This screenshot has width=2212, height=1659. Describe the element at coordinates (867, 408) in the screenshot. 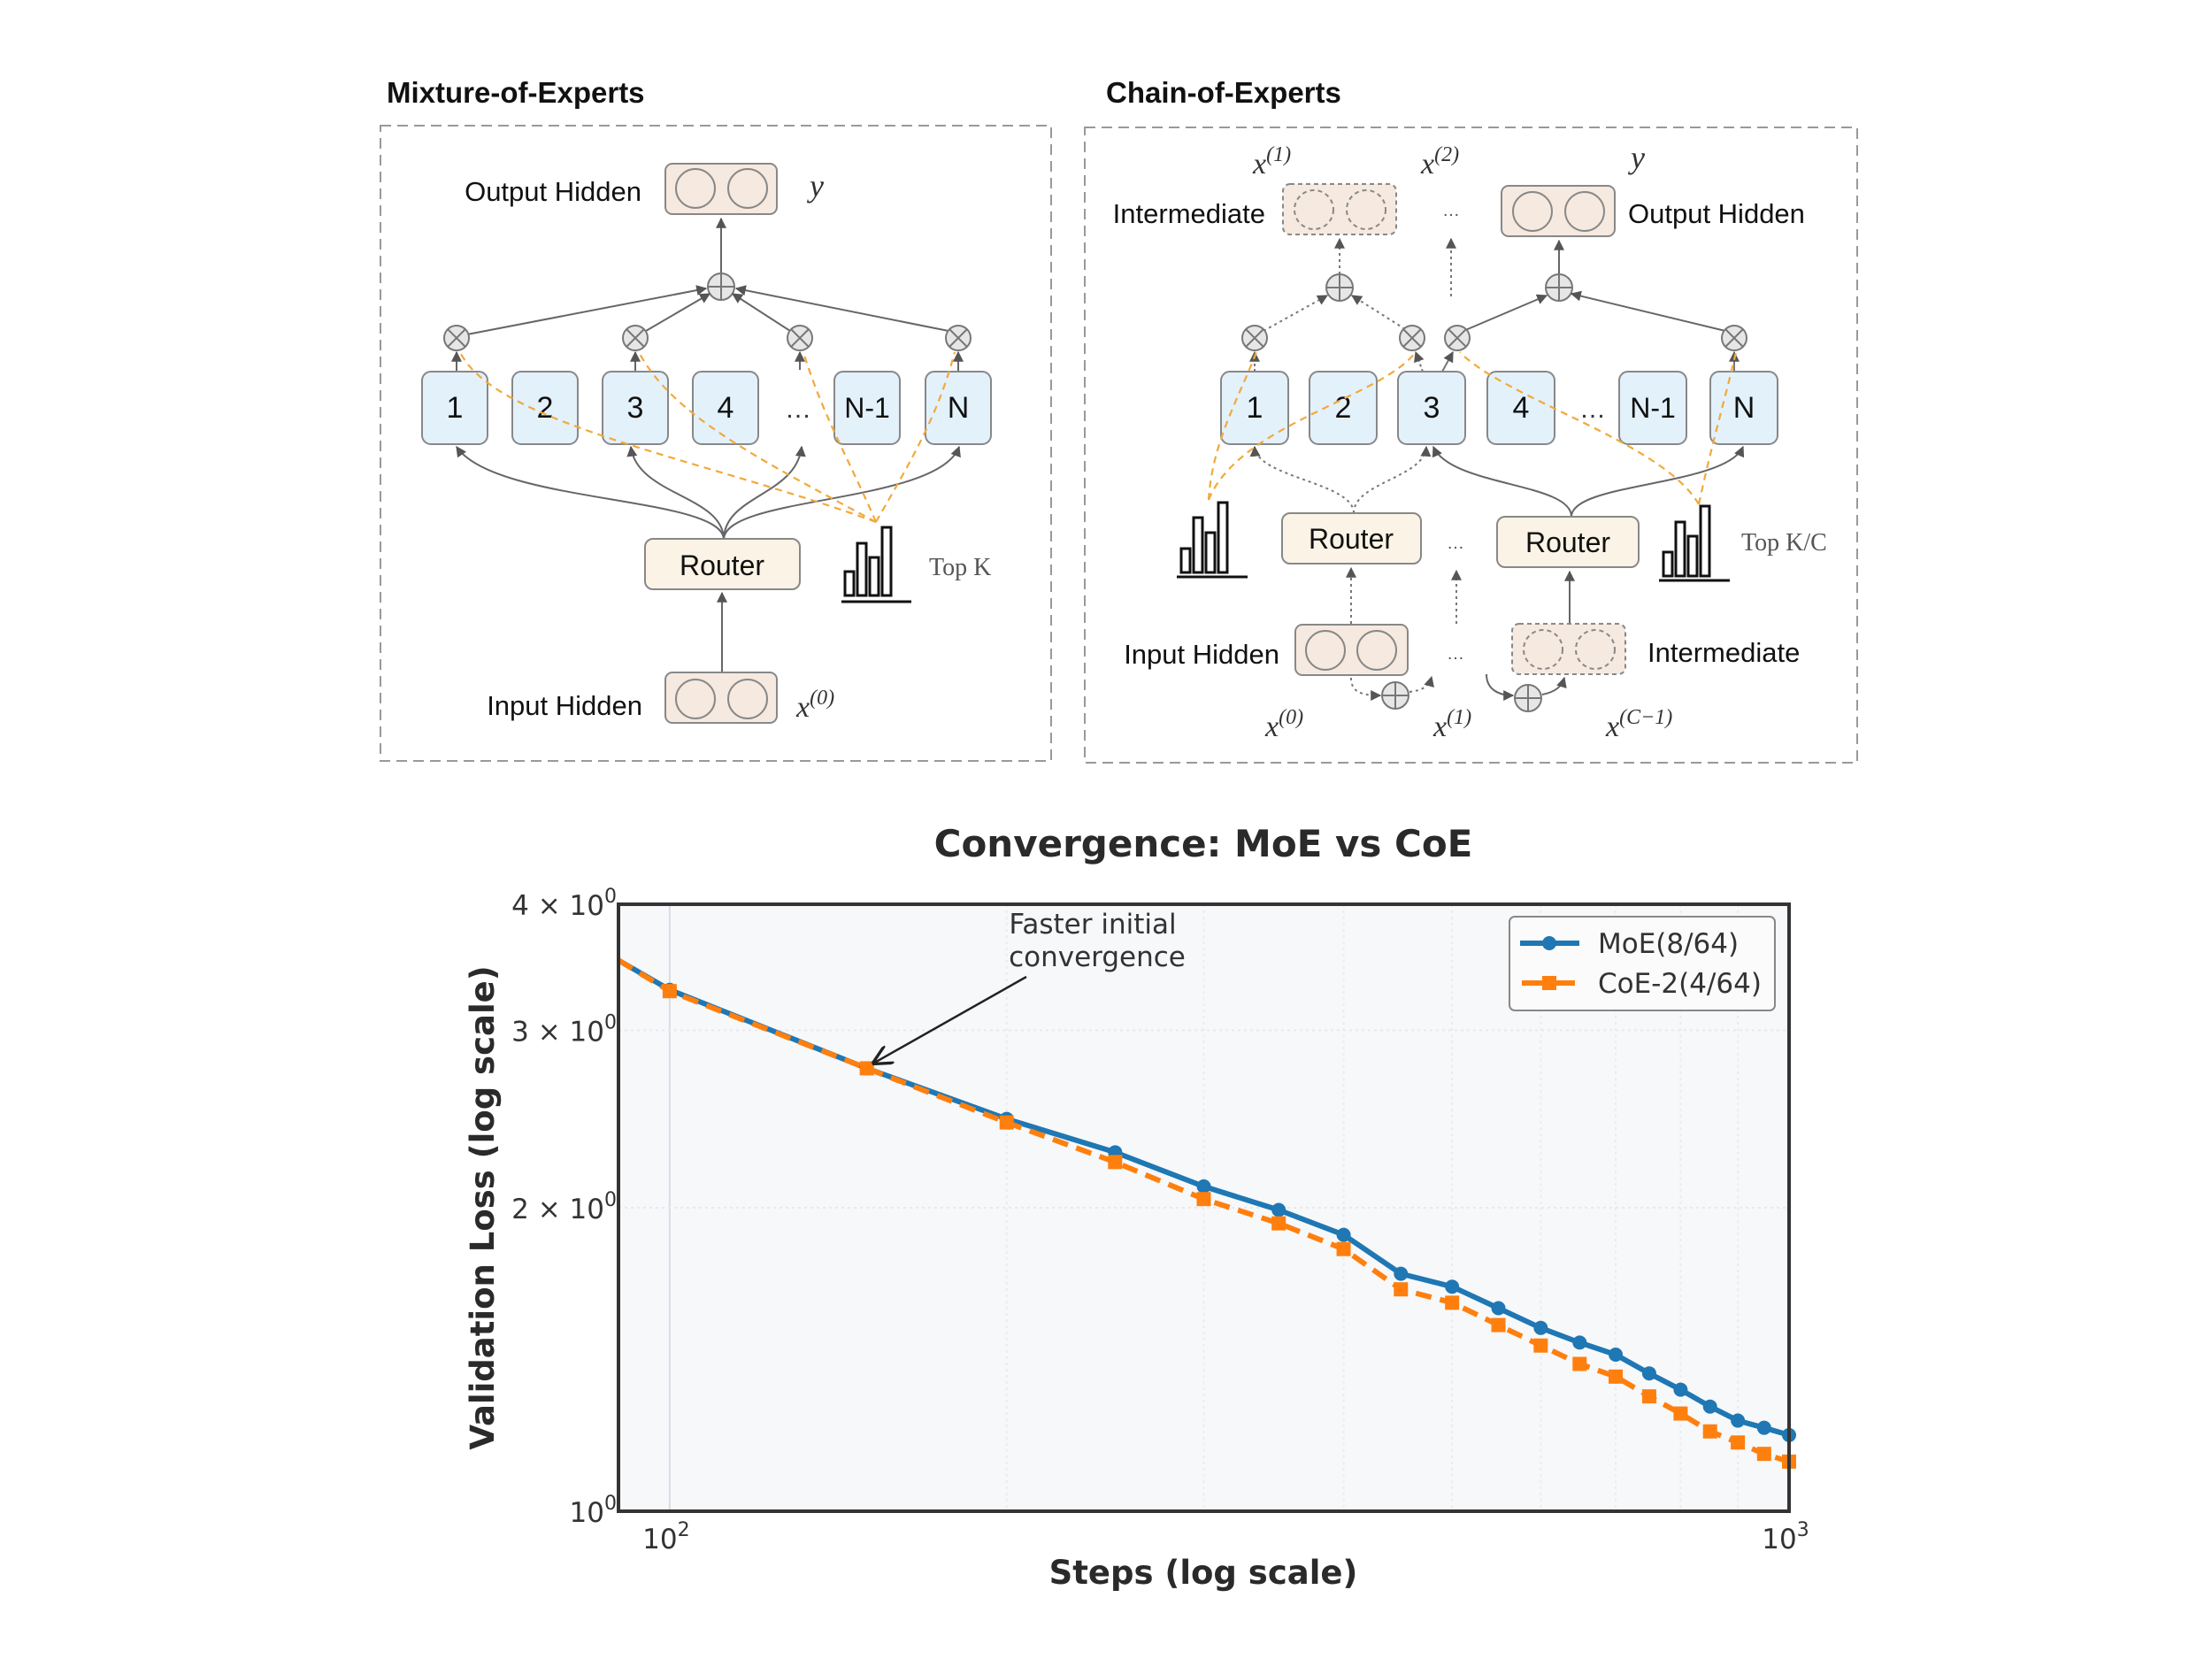

I see `svg-text: N-1` at that location.